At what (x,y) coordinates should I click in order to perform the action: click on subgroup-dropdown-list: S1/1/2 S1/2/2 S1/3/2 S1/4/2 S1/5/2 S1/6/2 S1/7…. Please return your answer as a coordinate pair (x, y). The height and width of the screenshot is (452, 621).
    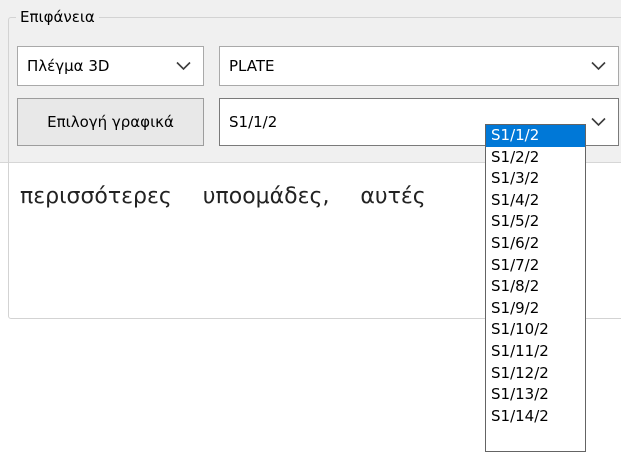
    Looking at the image, I should click on (535, 288).